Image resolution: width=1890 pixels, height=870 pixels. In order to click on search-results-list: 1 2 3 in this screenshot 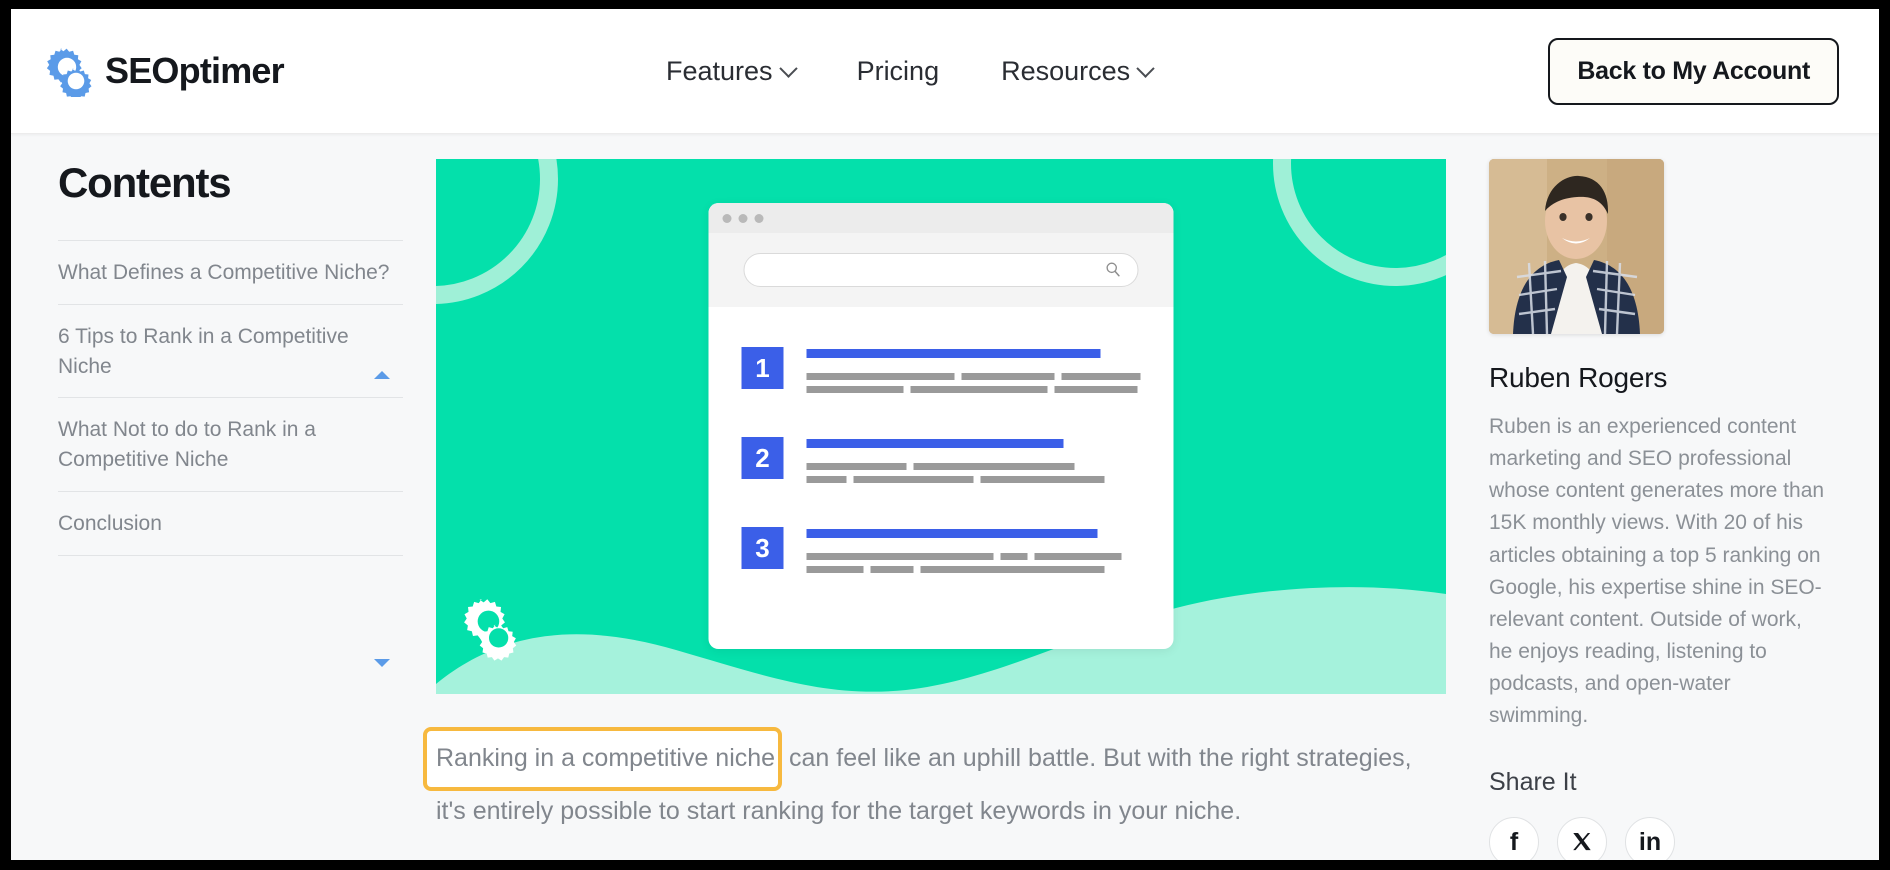, I will do `click(941, 443)`.